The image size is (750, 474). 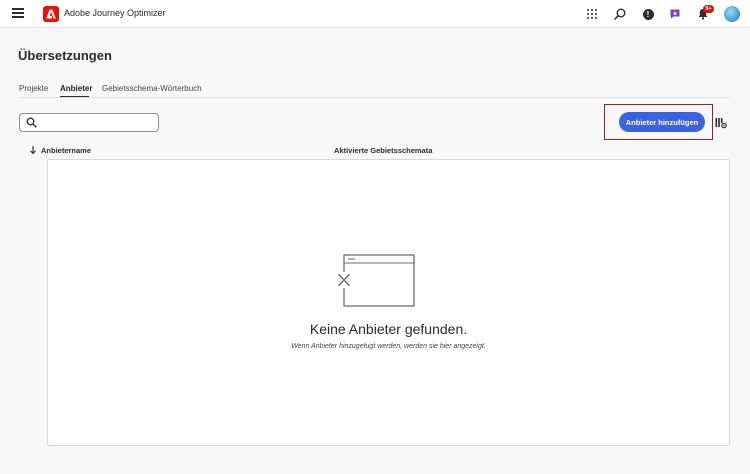 I want to click on apps-grid-icon, so click(x=592, y=14).